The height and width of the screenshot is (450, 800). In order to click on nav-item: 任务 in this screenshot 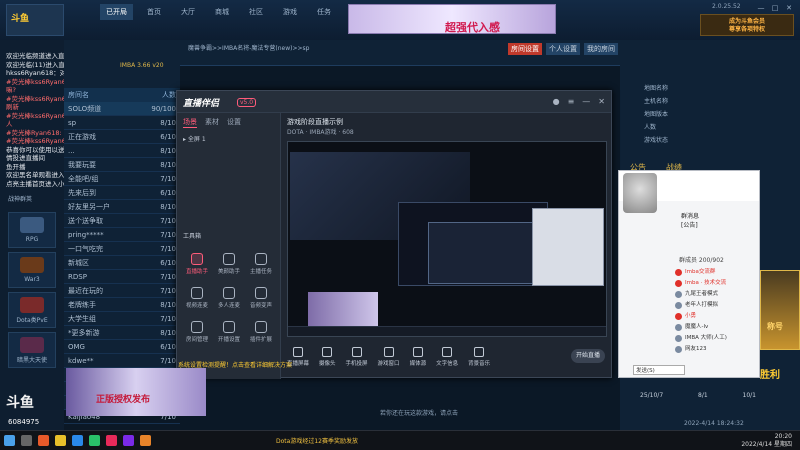, I will do `click(324, 12)`.